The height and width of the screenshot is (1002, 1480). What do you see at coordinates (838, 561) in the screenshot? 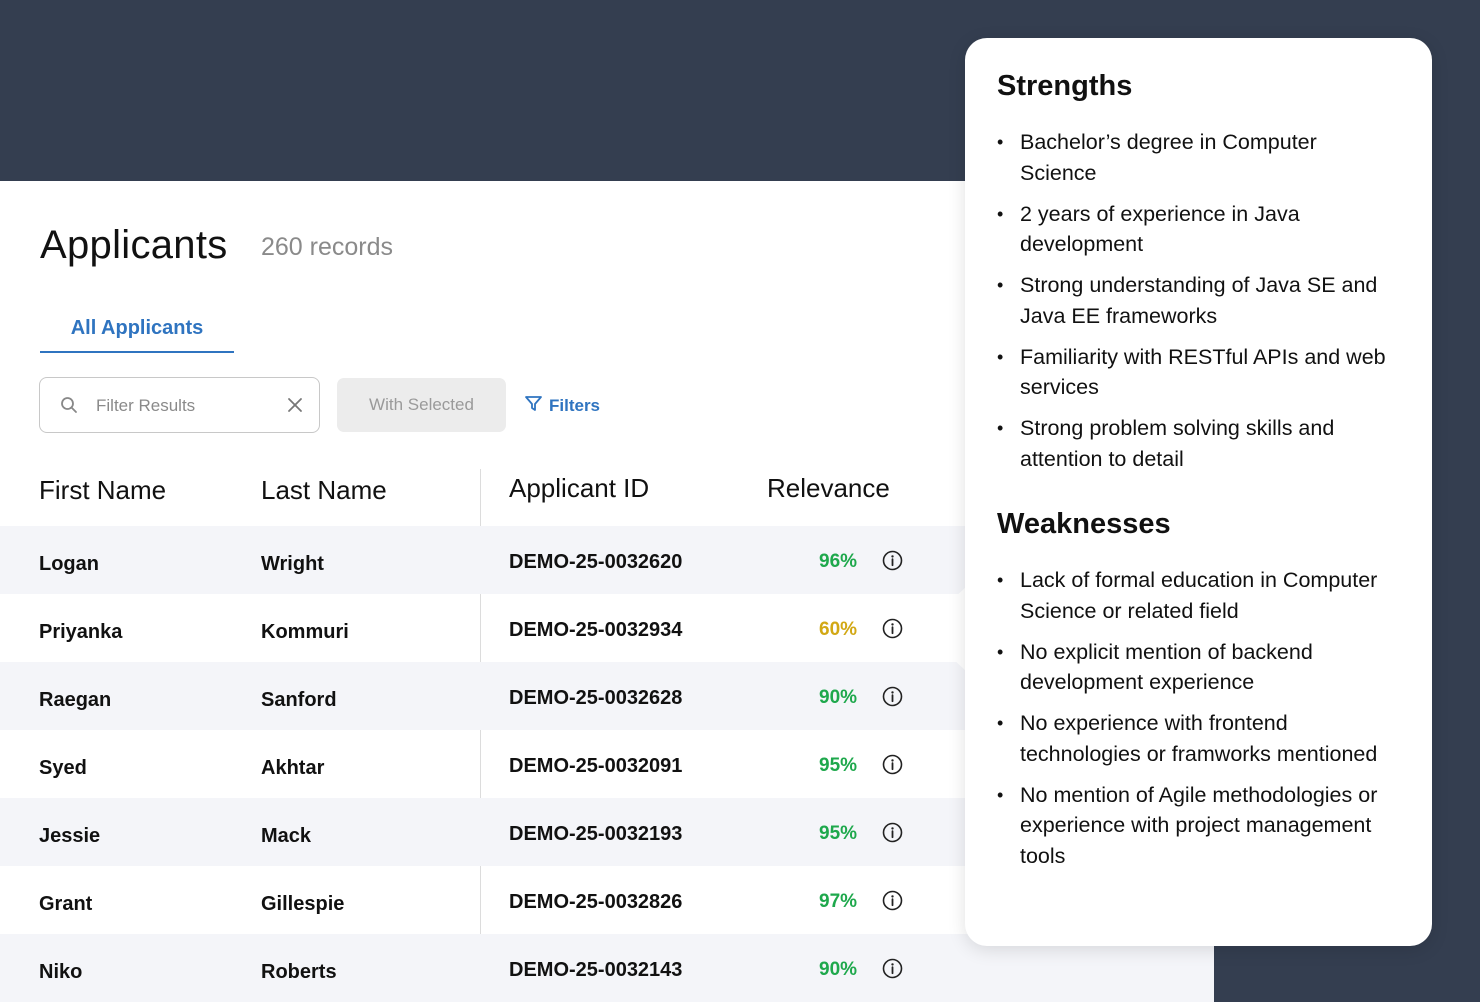
I see `relevance-cell: 96%` at bounding box center [838, 561].